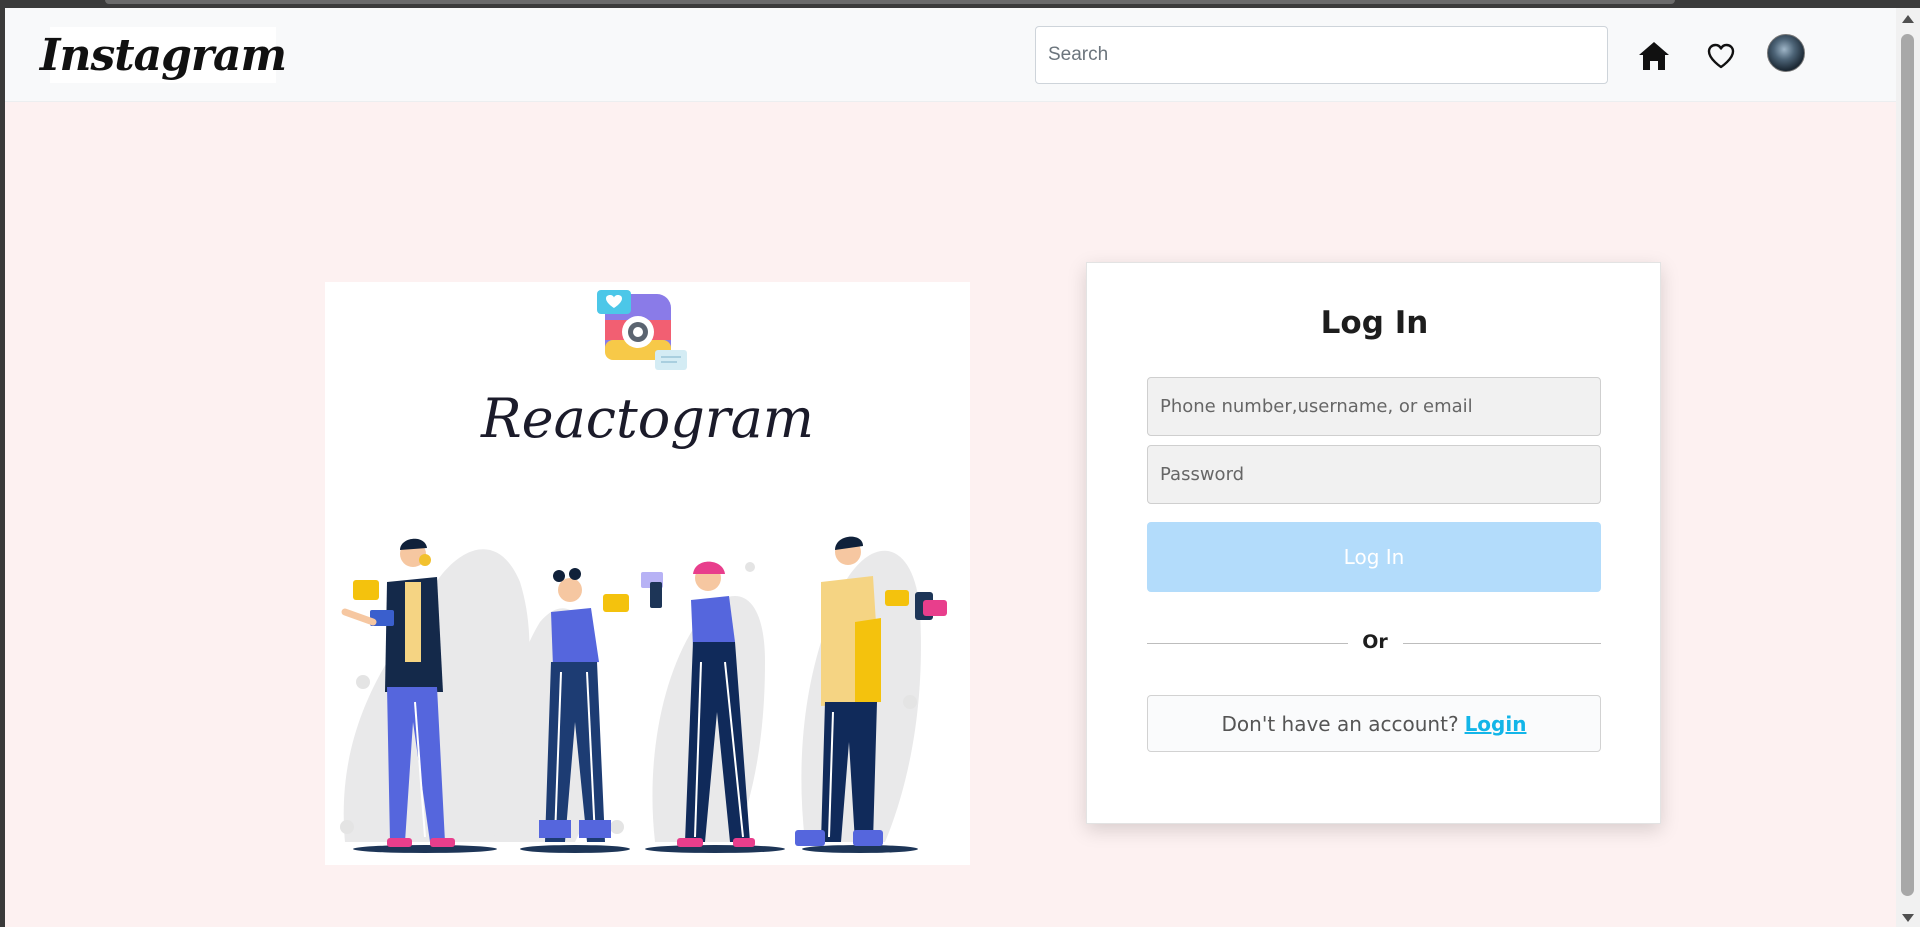 This screenshot has height=927, width=1920. I want to click on navbar: Instagram, so click(950, 55).